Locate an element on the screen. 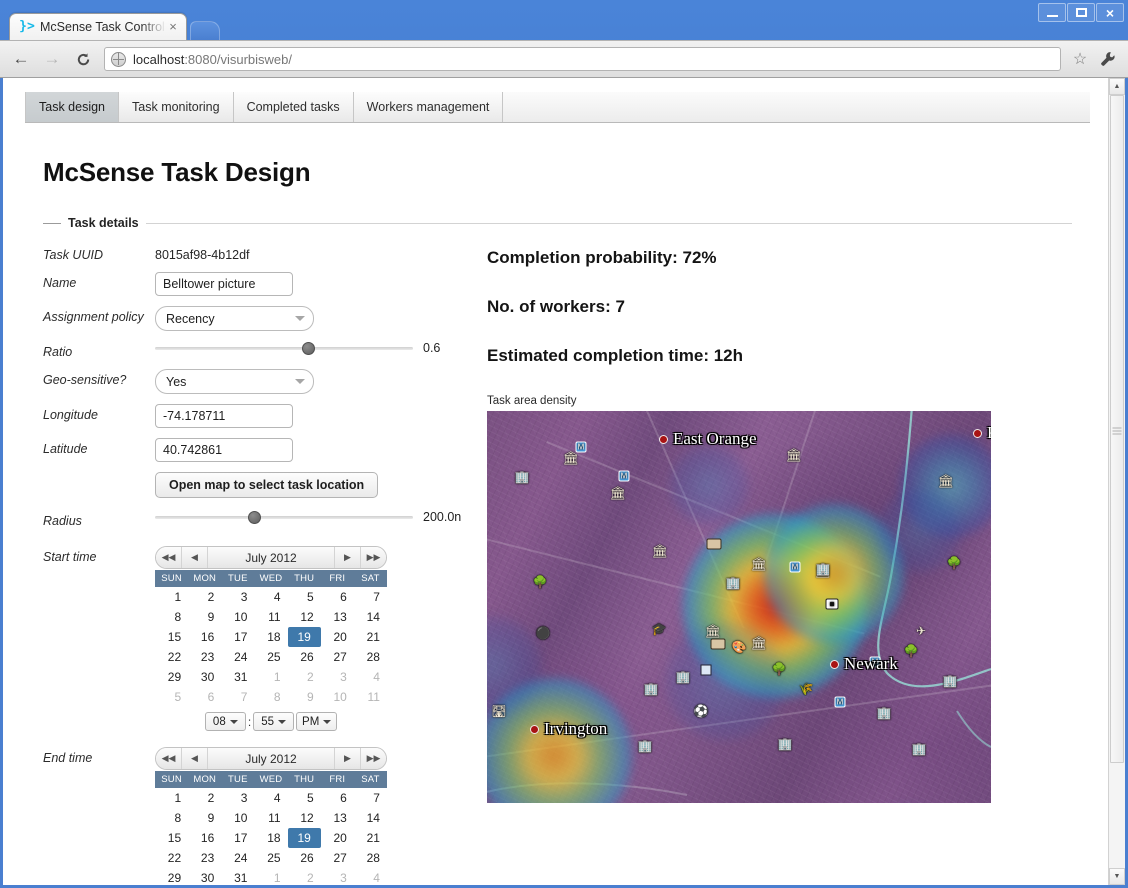 This screenshot has height=888, width=1128. radius-slider is located at coordinates (284, 517).